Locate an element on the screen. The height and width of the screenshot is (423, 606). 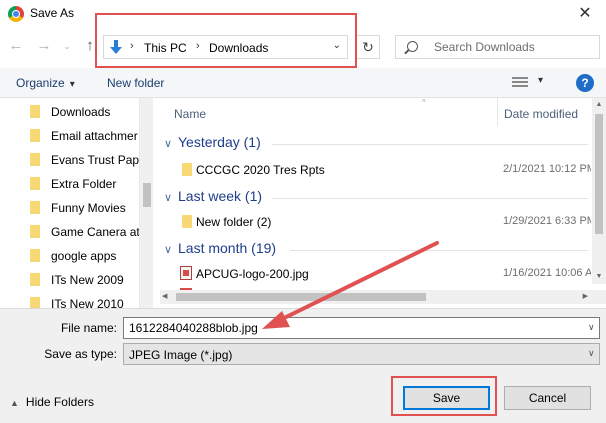
up-button: ↑ is located at coordinates (90, 46).